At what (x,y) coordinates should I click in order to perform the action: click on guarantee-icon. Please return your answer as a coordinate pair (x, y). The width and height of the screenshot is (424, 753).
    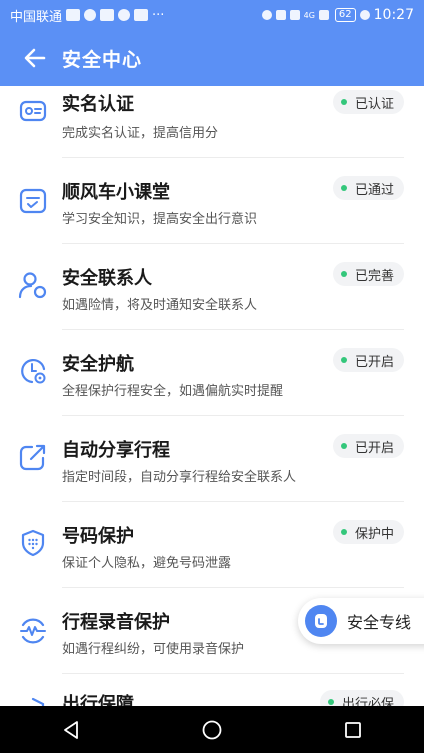
    Looking at the image, I should click on (38, 701).